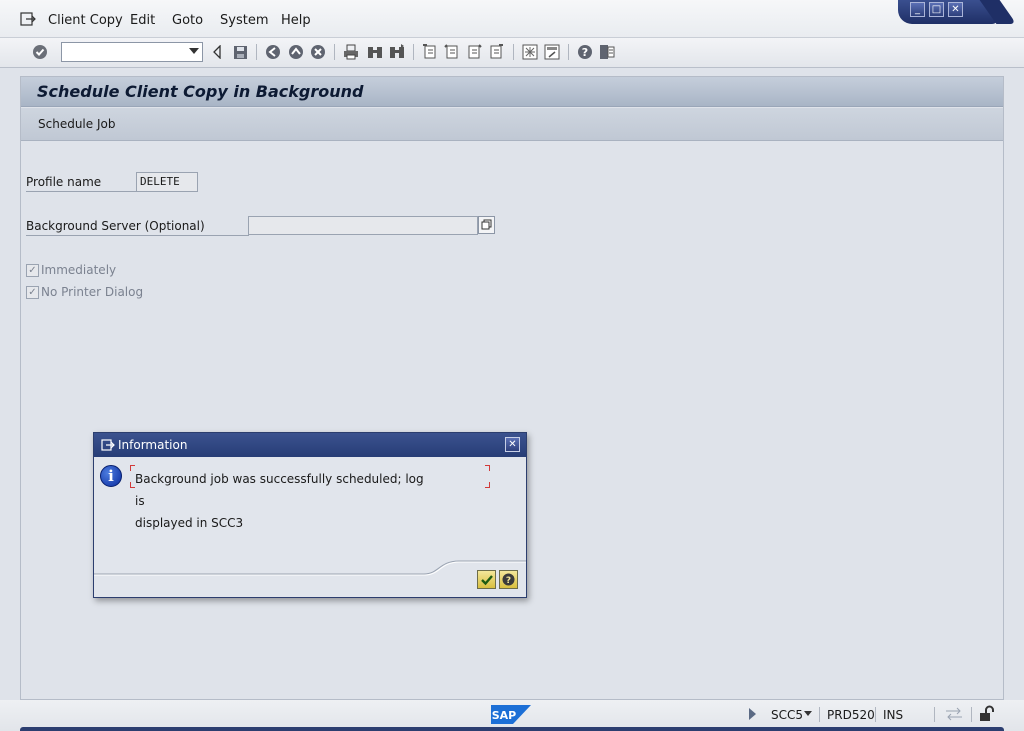  What do you see at coordinates (137, 227) in the screenshot?
I see `background-server-label: Background Server (Optional)` at bounding box center [137, 227].